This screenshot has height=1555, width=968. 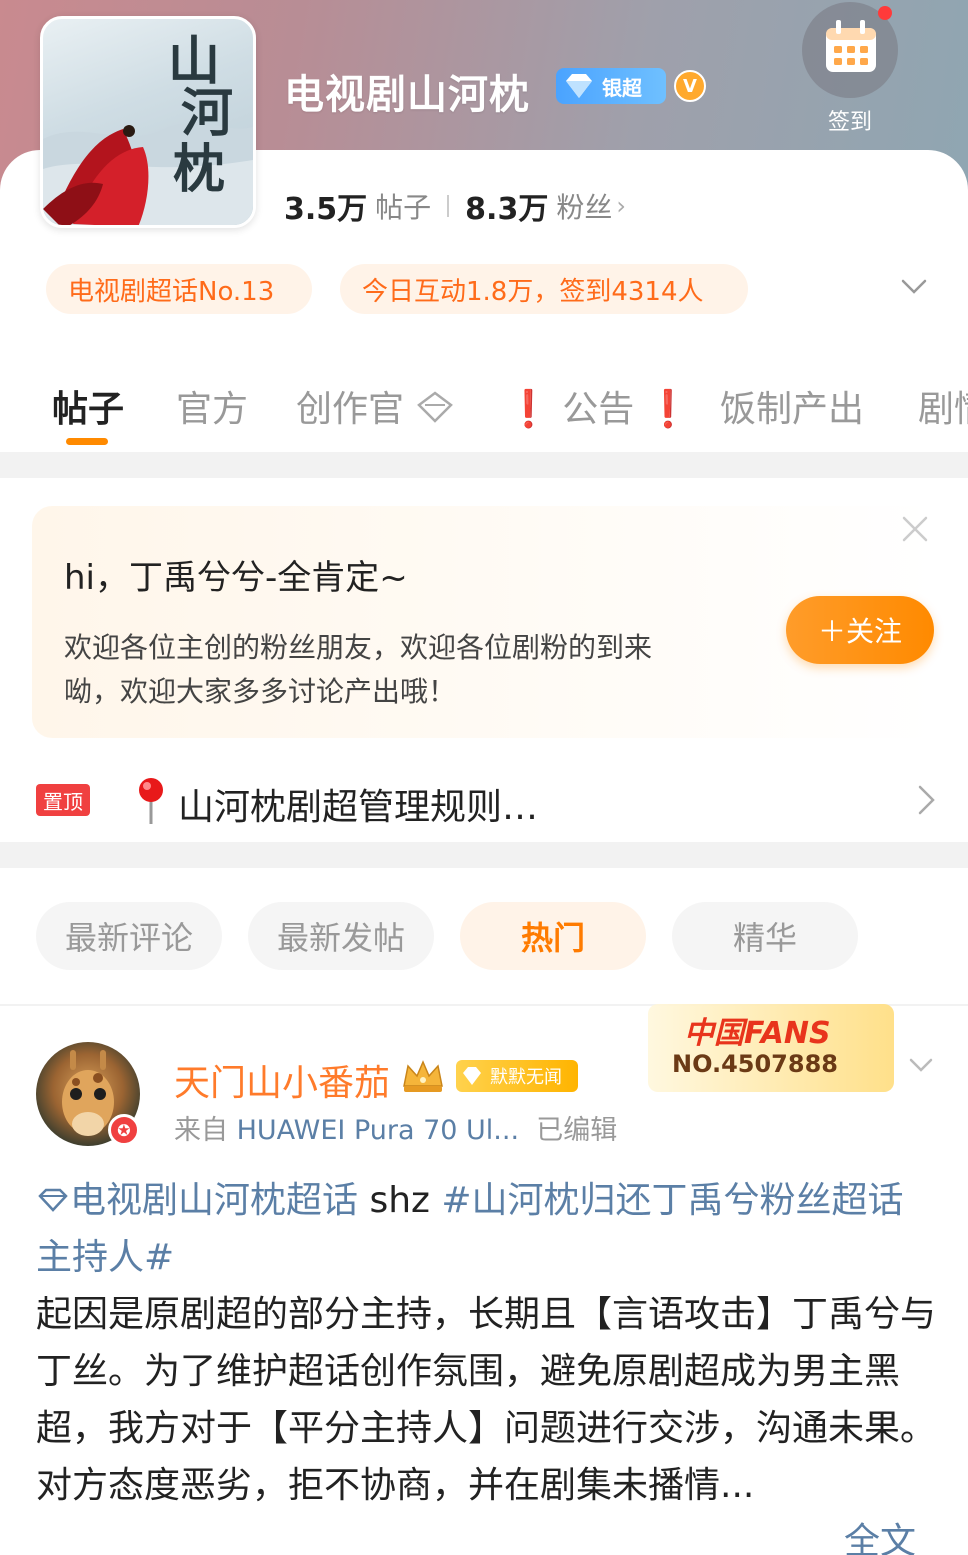 What do you see at coordinates (926, 800) in the screenshot?
I see `chevron-right-icon` at bounding box center [926, 800].